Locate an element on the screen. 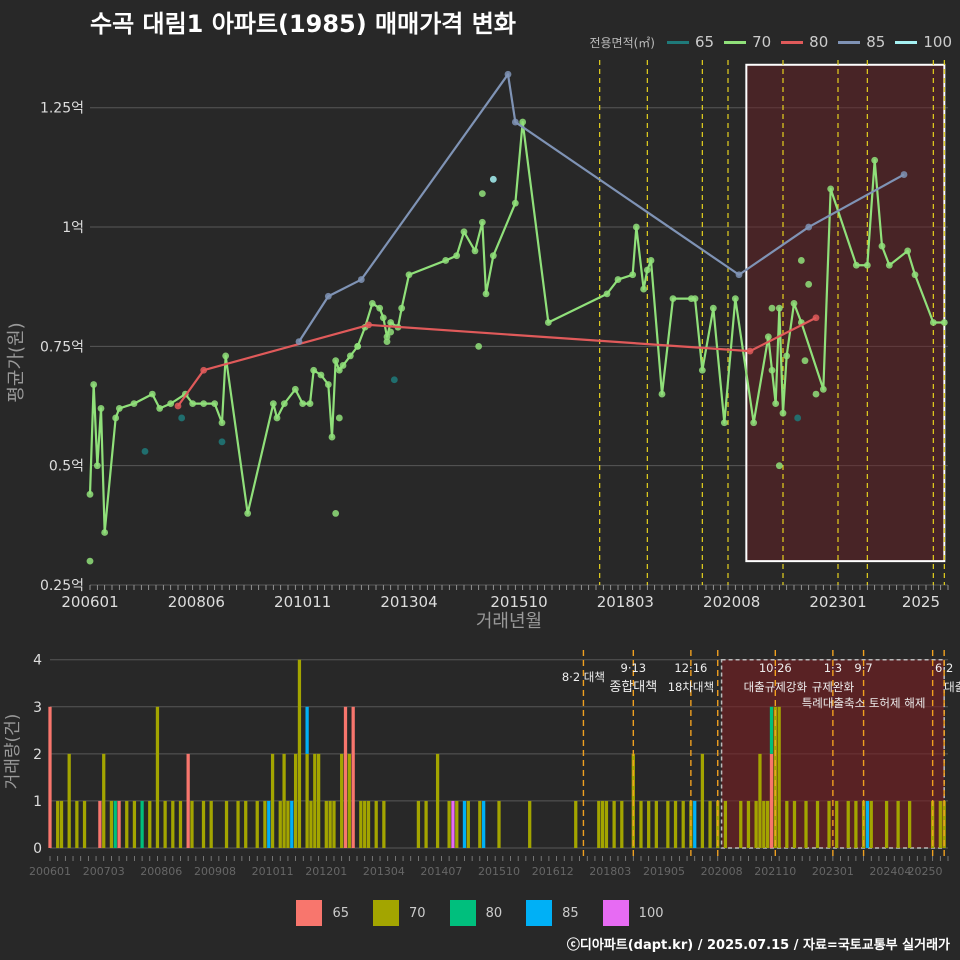  volume-legend-label-80: 80 is located at coordinates (494, 913).